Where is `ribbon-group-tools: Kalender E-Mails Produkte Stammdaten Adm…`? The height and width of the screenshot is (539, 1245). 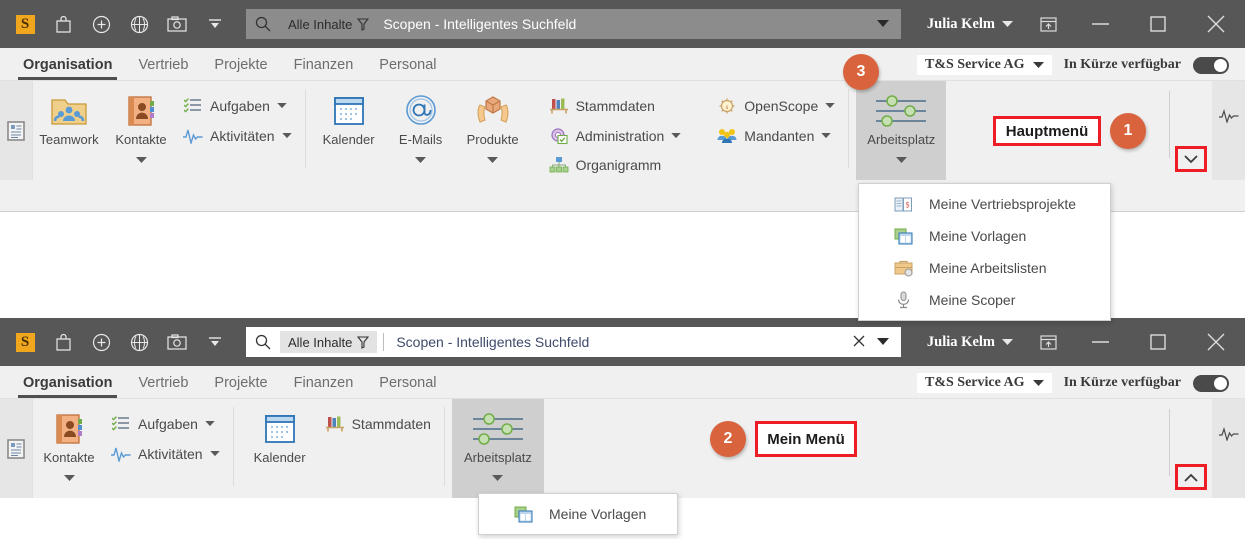
ribbon-group-tools: Kalender E-Mails Produkte Stammdaten Adm… is located at coordinates (577, 130).